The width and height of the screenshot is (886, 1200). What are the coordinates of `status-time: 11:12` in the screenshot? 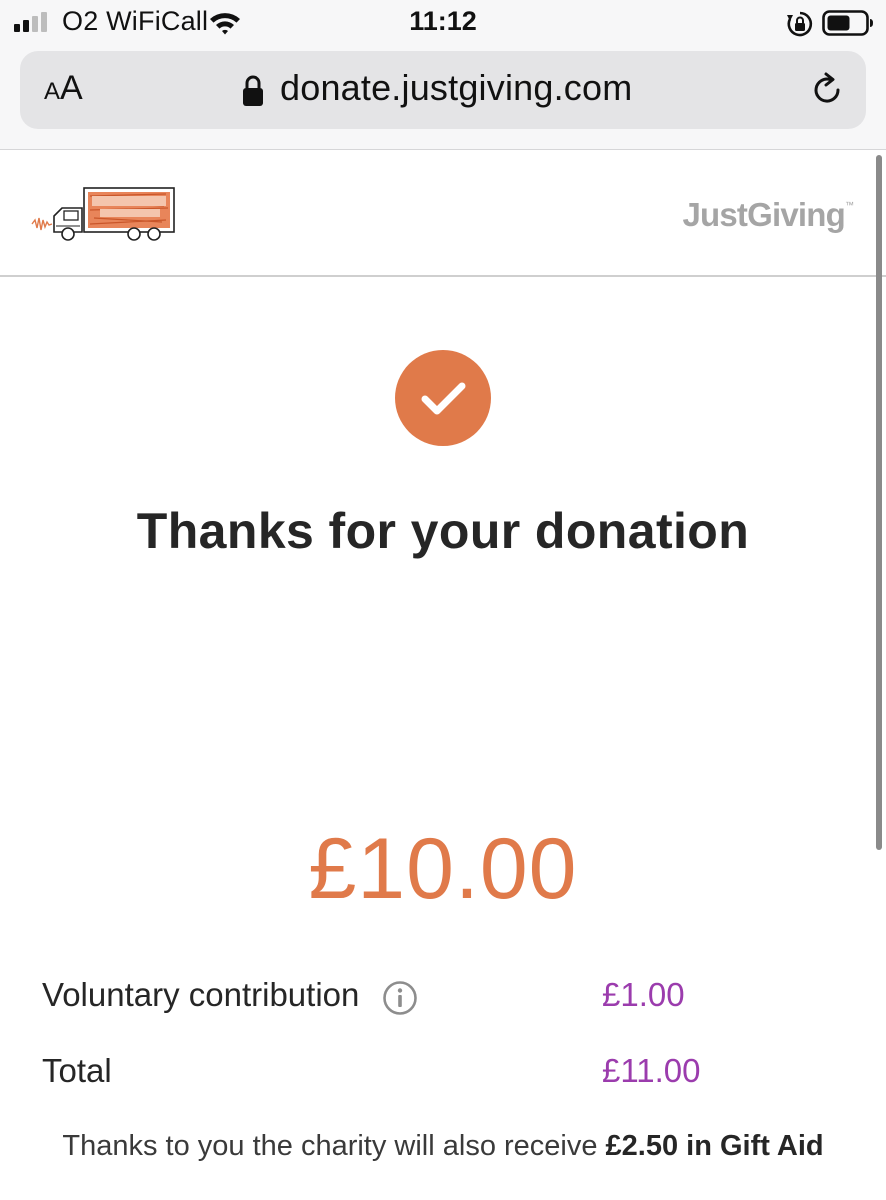 It's located at (443, 21).